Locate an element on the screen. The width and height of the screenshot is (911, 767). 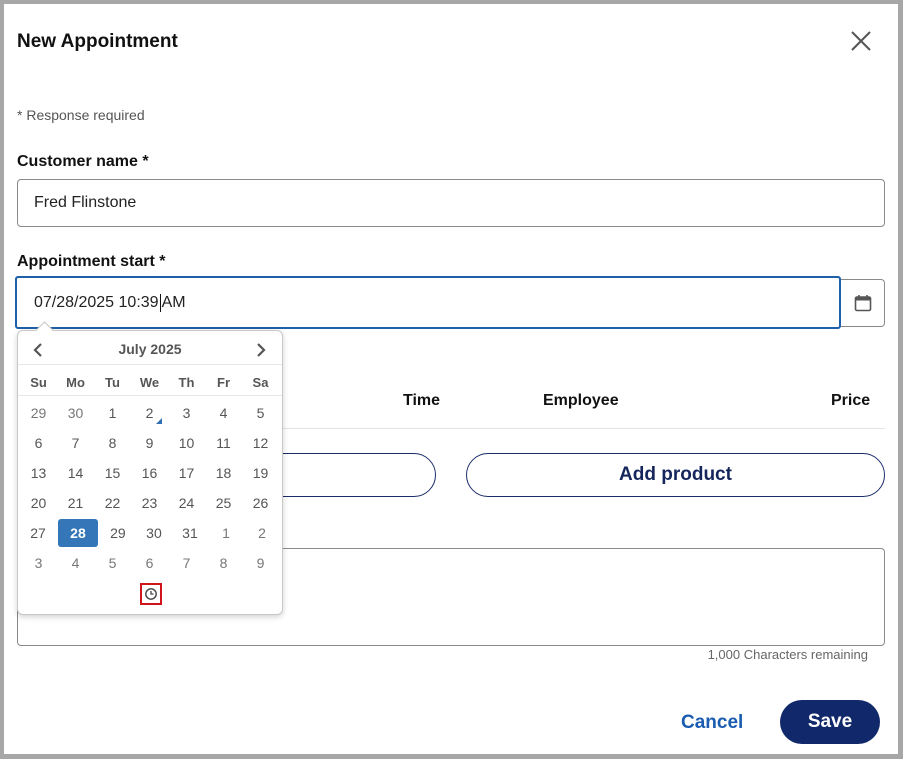
calendar-day-number: 18 is located at coordinates (223, 473).